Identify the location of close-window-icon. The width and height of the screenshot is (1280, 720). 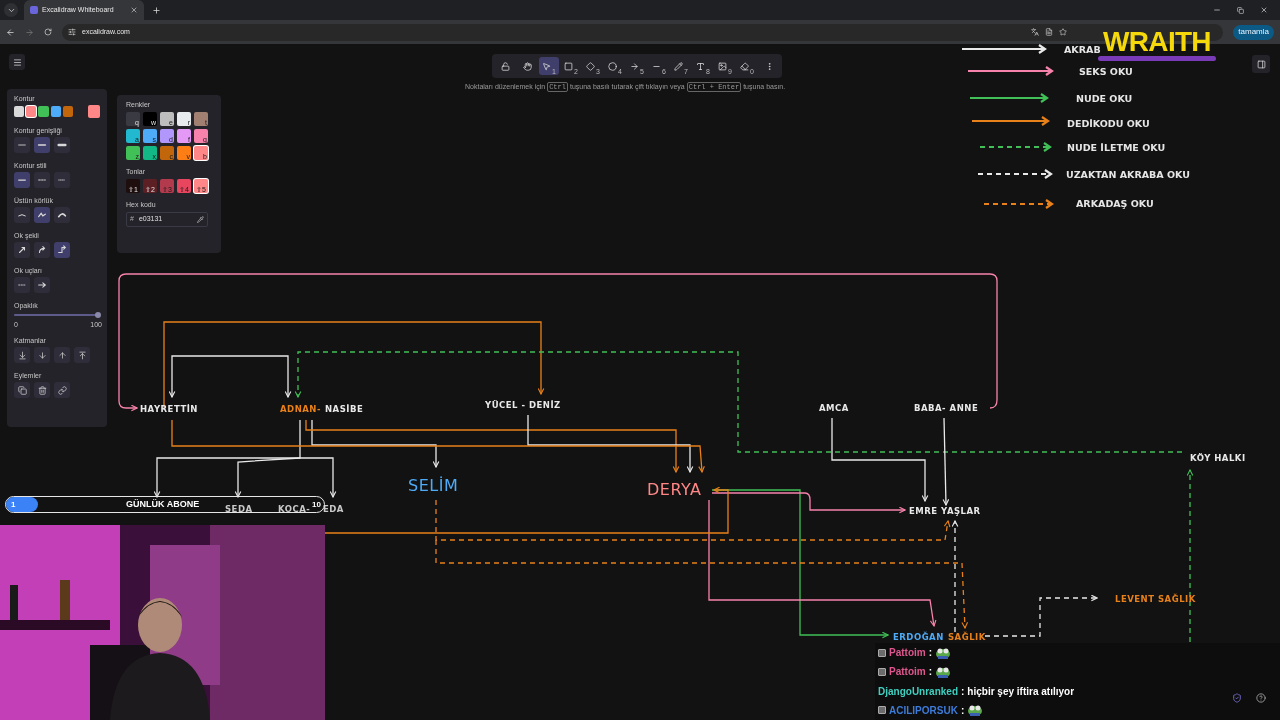
(1264, 10).